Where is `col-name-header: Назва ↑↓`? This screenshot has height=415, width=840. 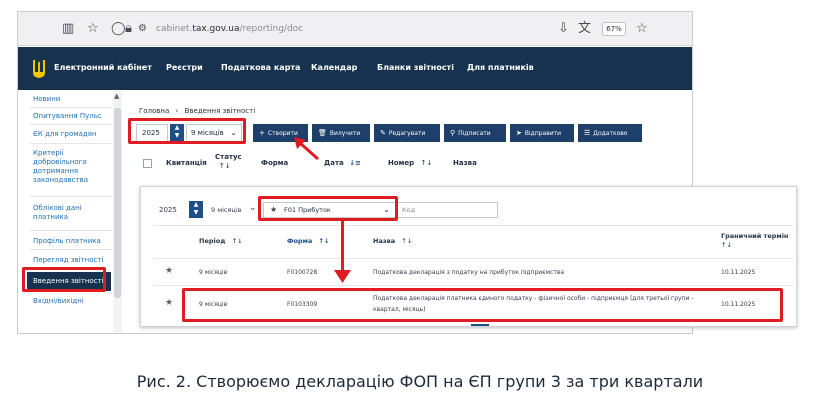
col-name-header: Назва ↑↓ is located at coordinates (392, 241).